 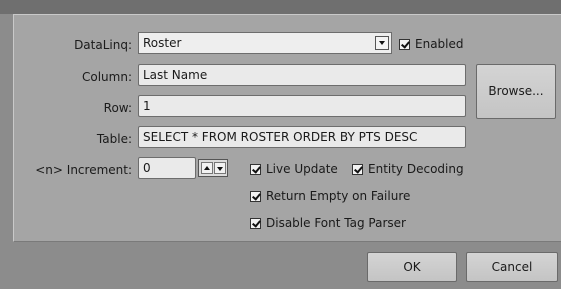 I want to click on disable-font-tag-checkbox: Disable Font Tag Parser, so click(x=328, y=223).